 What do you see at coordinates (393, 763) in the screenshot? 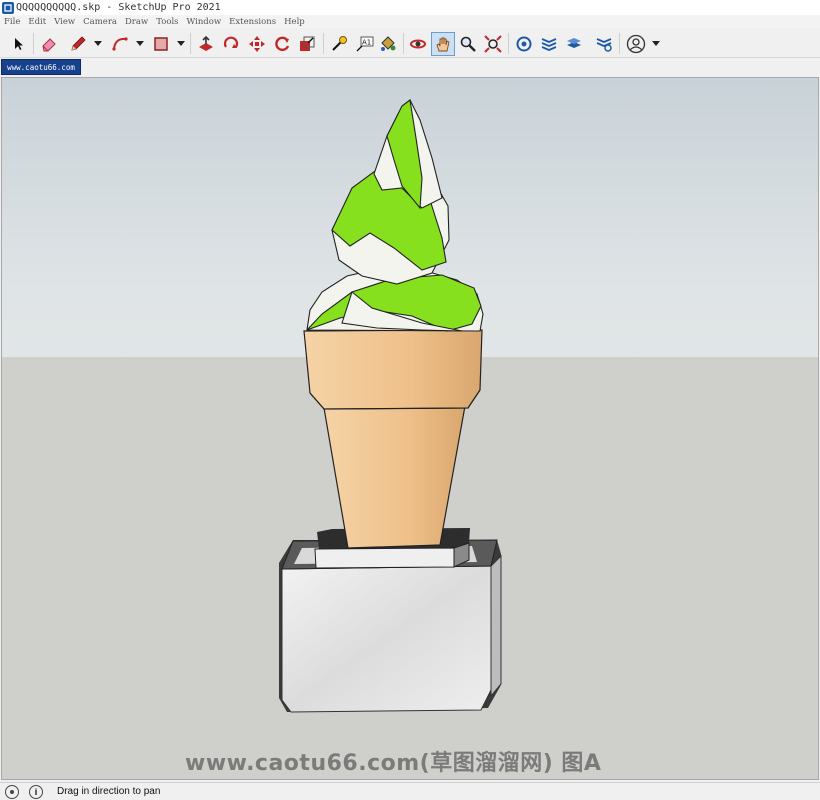
I see `watermark-text: www.caotu66.com(草图溜溜网) 图A` at bounding box center [393, 763].